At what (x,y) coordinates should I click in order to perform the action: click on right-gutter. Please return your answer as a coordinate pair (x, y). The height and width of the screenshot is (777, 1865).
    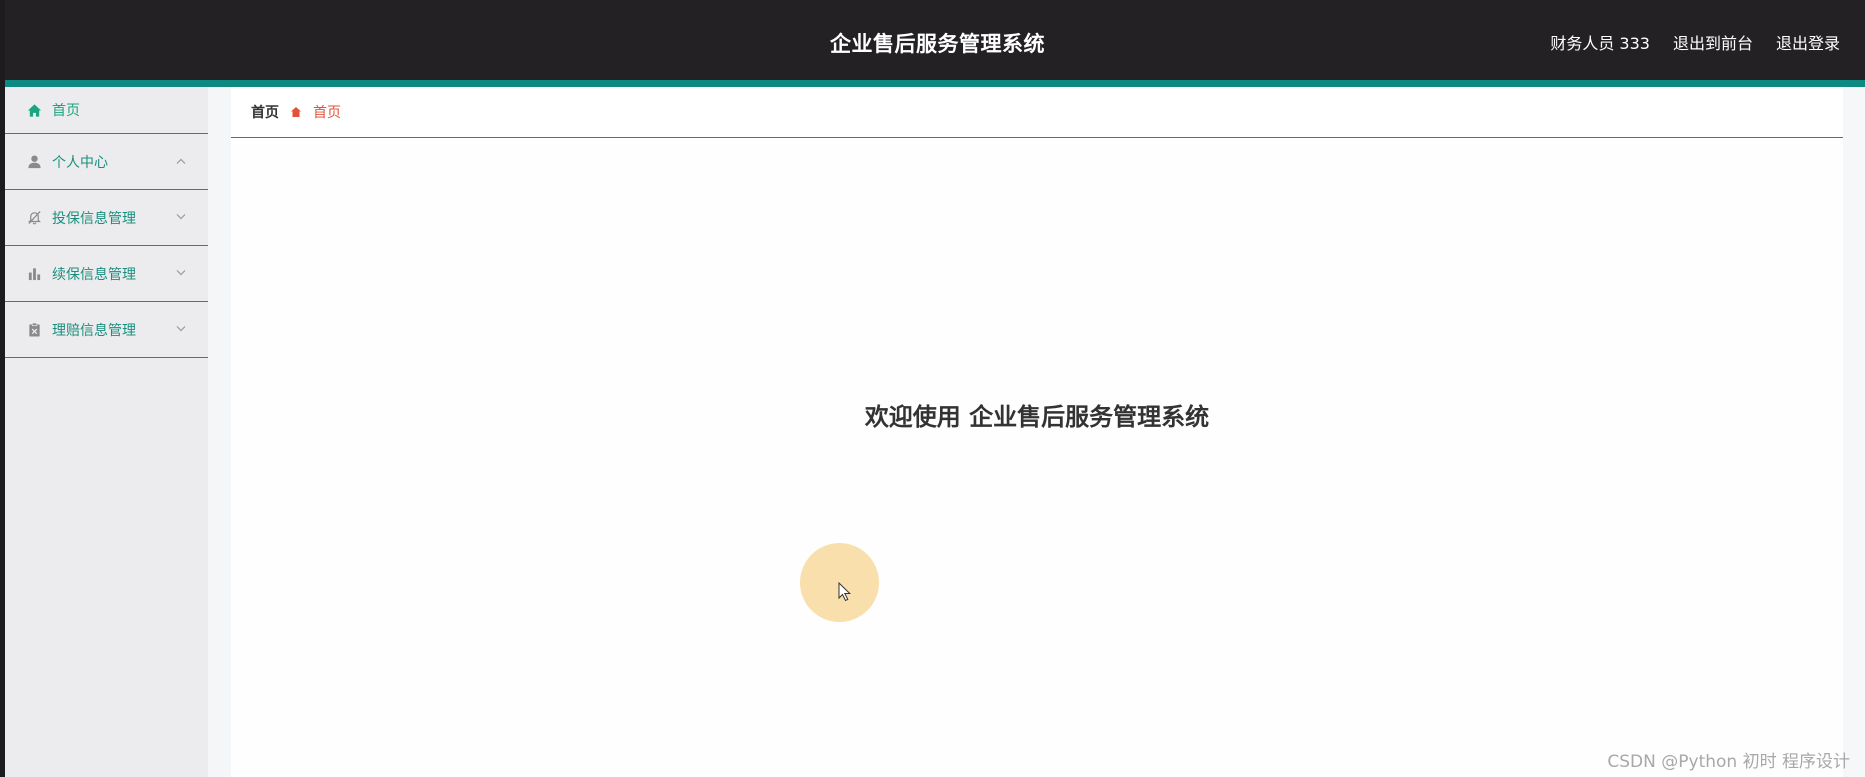
    Looking at the image, I should click on (1854, 432).